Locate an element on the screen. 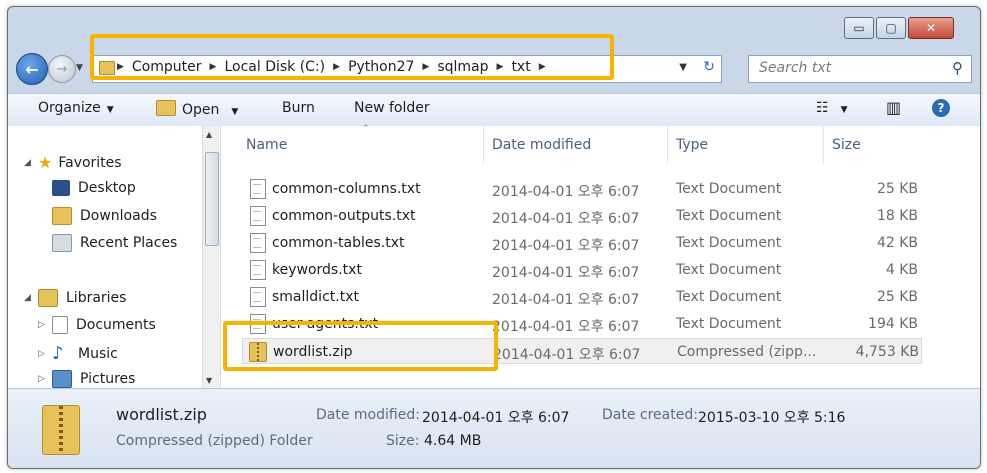 Image resolution: width=987 pixels, height=473 pixels. maximize-icon: ▢ is located at coordinates (891, 28).